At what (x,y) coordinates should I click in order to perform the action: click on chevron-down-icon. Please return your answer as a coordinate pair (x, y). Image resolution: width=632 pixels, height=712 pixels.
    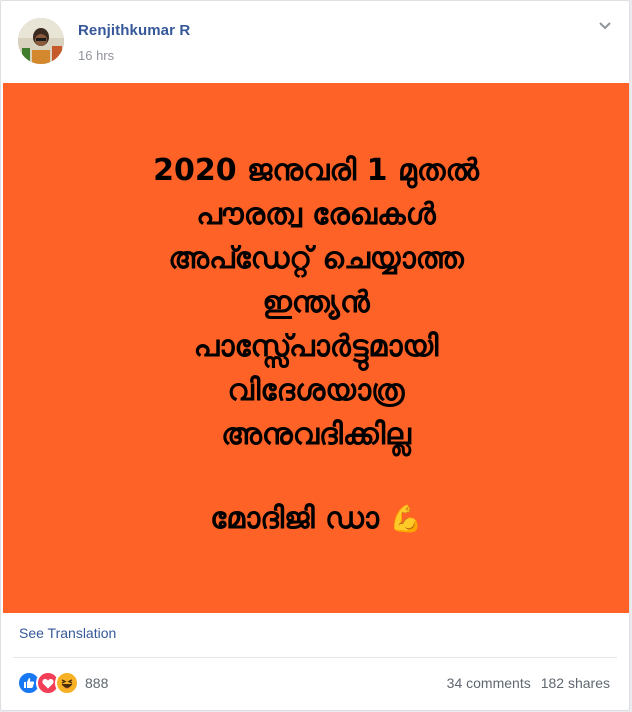
    Looking at the image, I should click on (605, 26).